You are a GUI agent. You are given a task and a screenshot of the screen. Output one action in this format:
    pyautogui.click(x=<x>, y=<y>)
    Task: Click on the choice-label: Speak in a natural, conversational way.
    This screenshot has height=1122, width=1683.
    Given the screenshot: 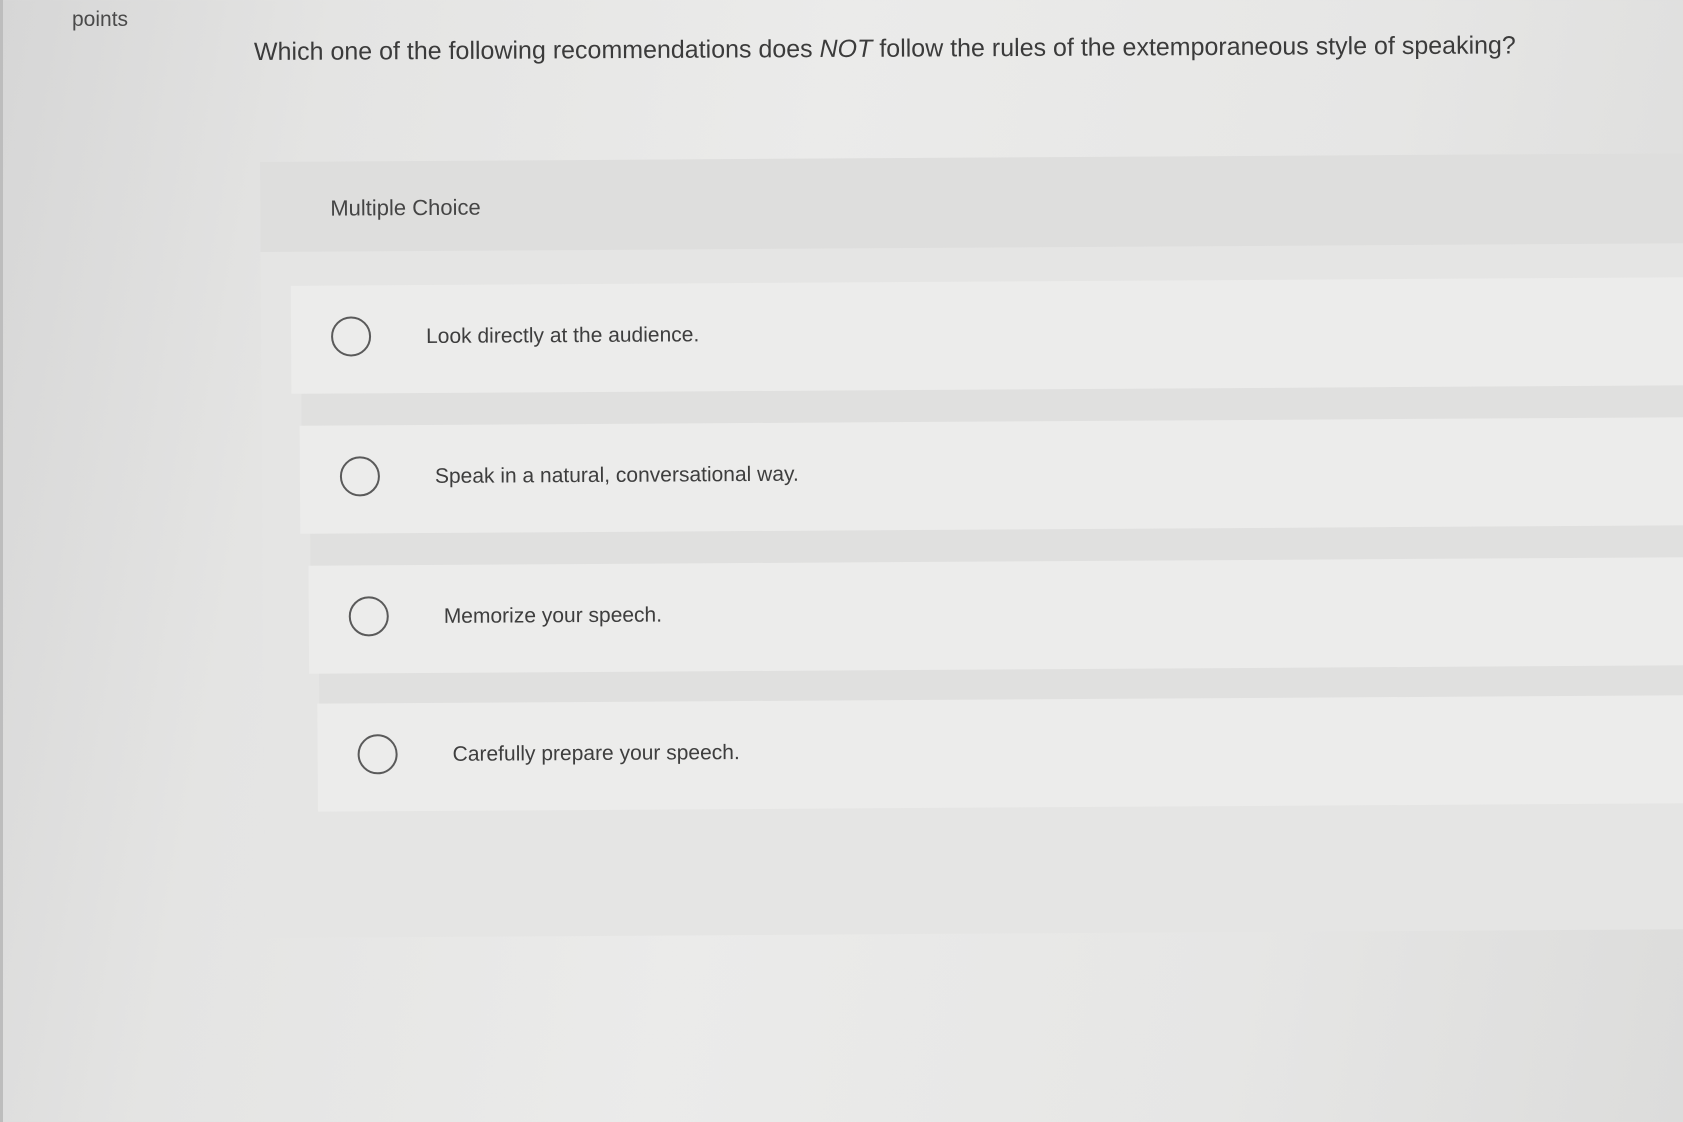 What is the action you would take?
    pyautogui.click(x=617, y=476)
    